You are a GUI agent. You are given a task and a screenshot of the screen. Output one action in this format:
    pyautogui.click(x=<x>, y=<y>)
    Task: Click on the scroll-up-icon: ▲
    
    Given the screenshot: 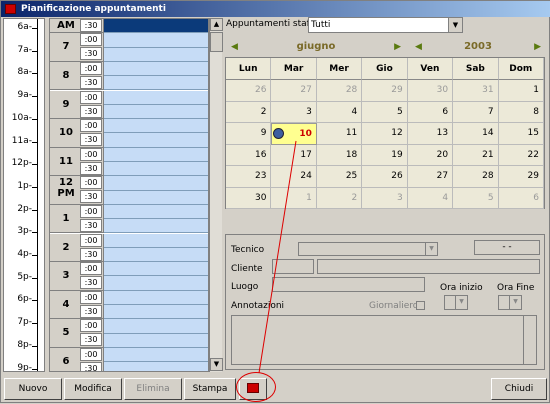 What is the action you would take?
    pyautogui.click(x=216, y=24)
    